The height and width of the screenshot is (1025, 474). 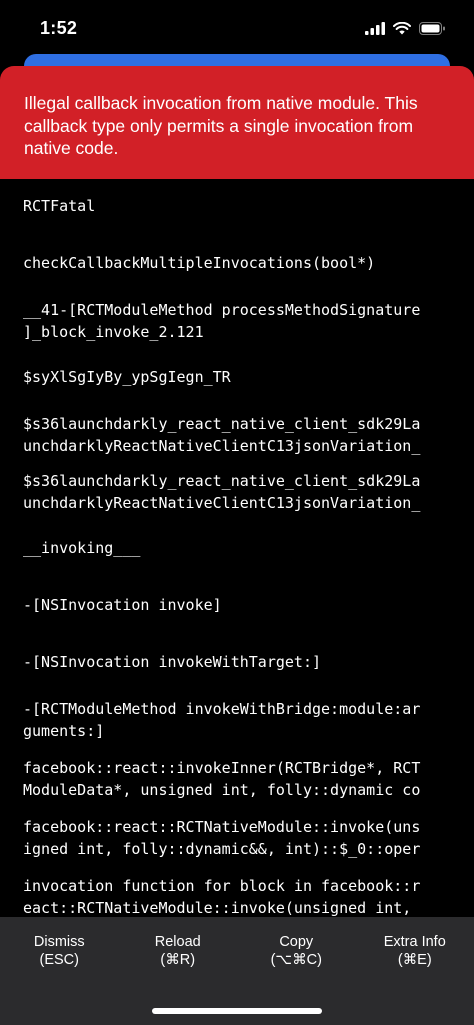 What do you see at coordinates (172, 662) in the screenshot?
I see `stack-frame-line: -[NSInvocation invokeWithTarget:]` at bounding box center [172, 662].